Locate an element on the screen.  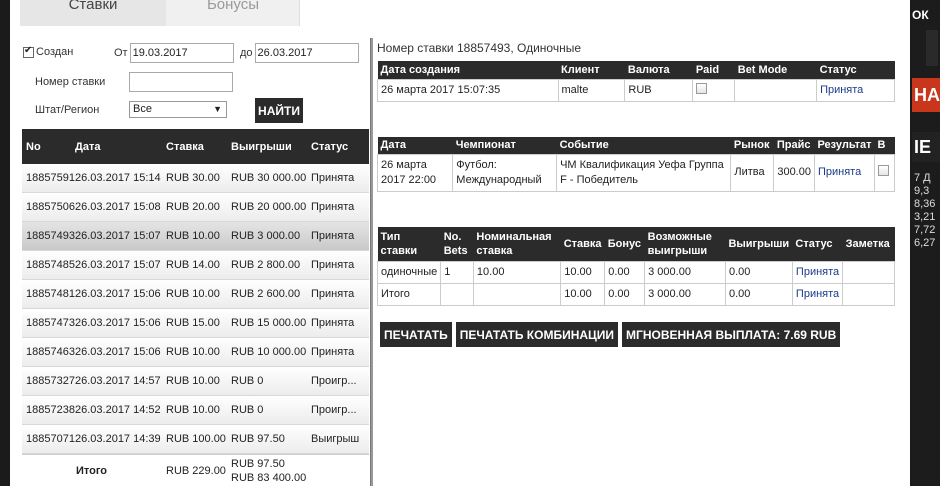
col-header-status: Статус is located at coordinates (855, 70).